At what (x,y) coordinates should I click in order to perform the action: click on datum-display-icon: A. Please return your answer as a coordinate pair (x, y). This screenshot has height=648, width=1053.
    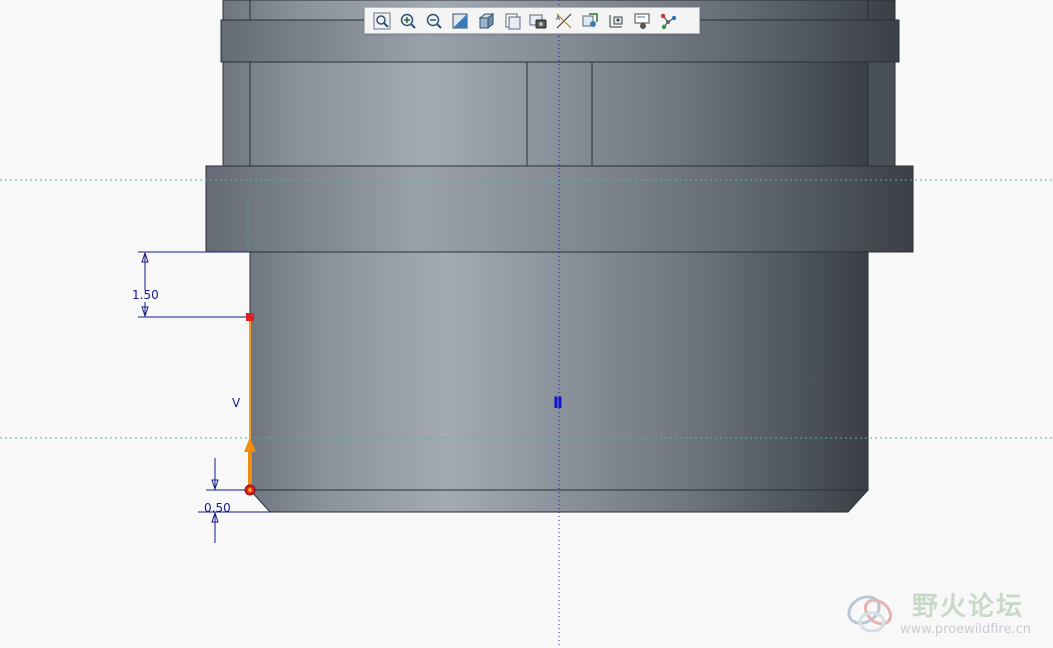
    Looking at the image, I should click on (563, 20).